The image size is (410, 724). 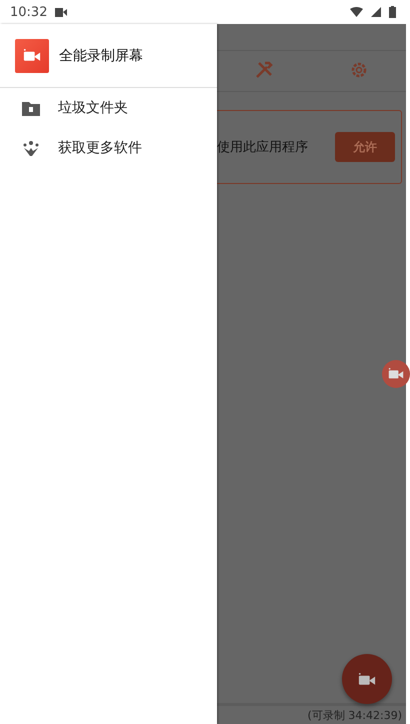 I want to click on sprout-icon, so click(x=31, y=148).